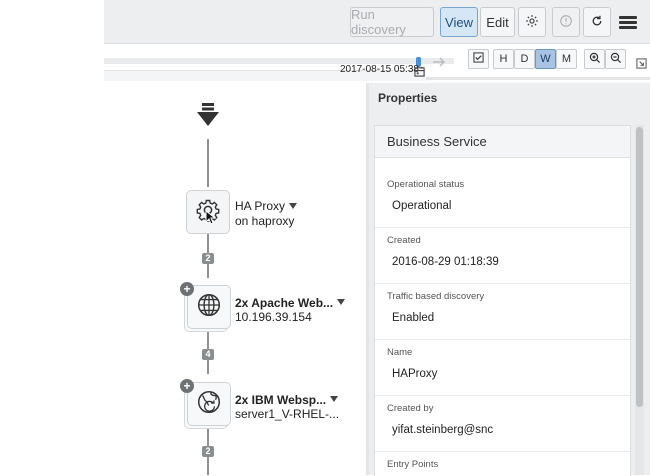 The height and width of the screenshot is (476, 650). I want to click on zoom-out-button, so click(615, 59).